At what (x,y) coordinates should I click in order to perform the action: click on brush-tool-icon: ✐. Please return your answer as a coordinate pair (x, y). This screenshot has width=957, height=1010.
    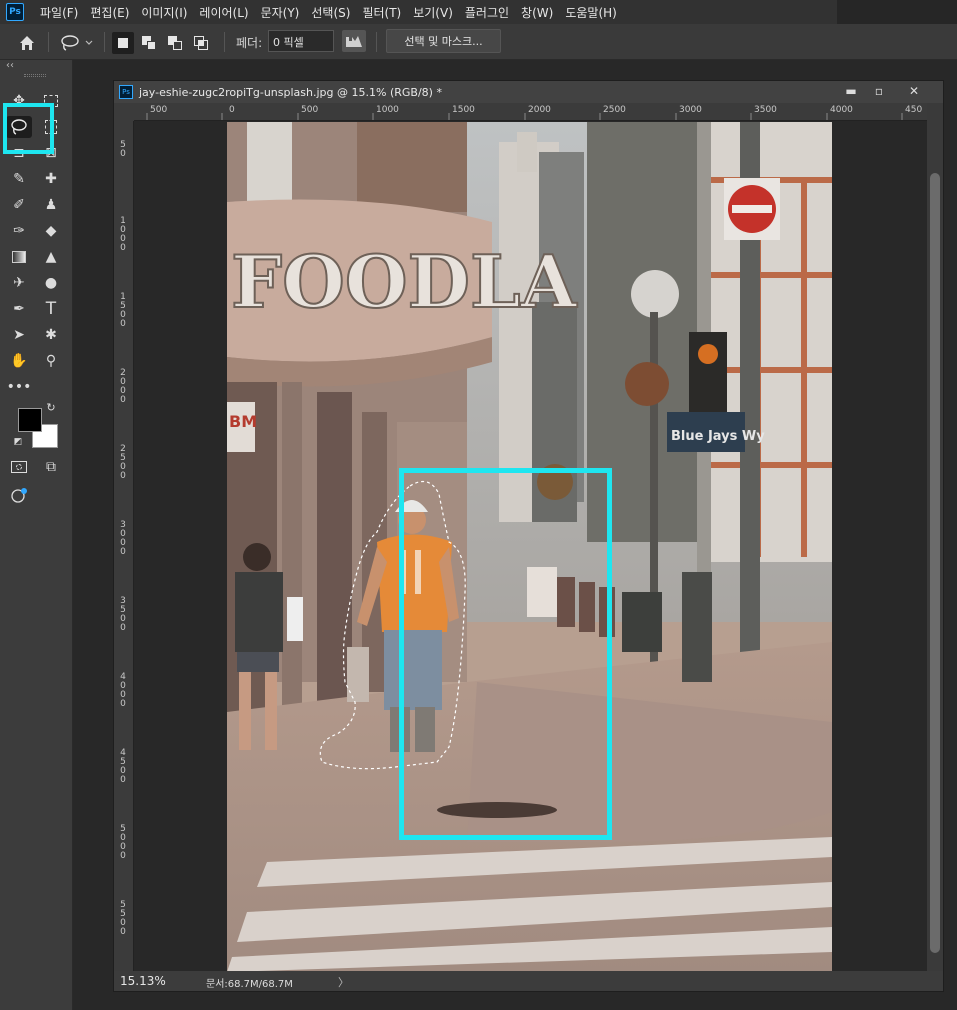
    Looking at the image, I should click on (19, 205).